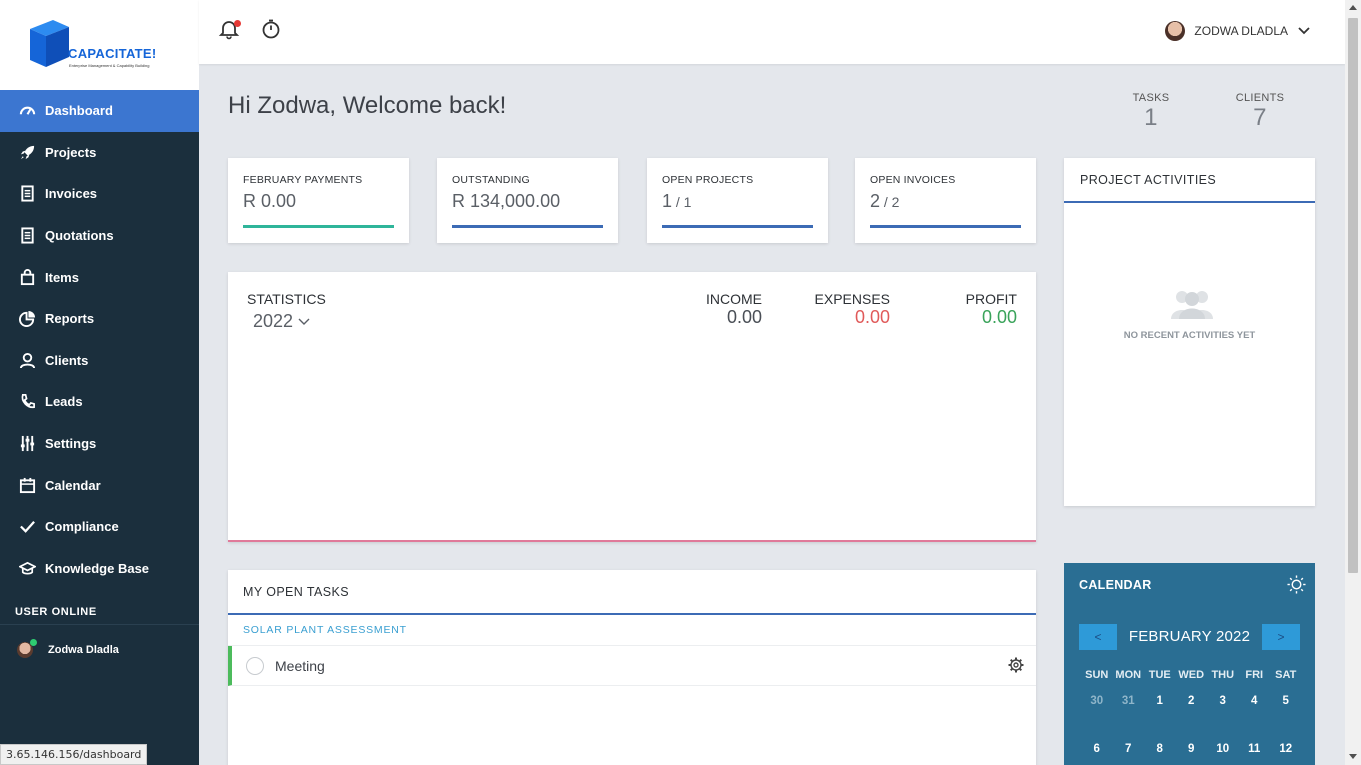 The image size is (1361, 765). Describe the element at coordinates (677, 201) in the screenshot. I see `card-value: 1 / 1` at that location.